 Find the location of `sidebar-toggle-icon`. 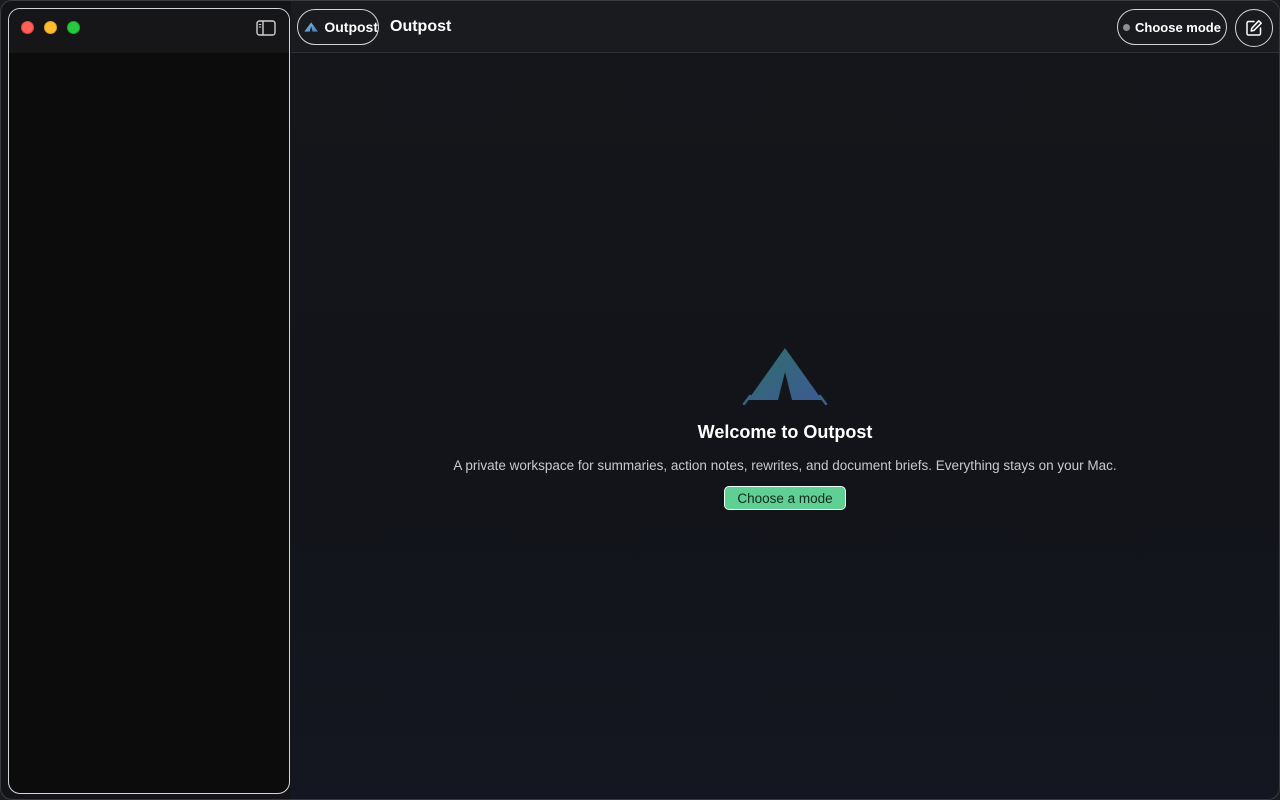

sidebar-toggle-icon is located at coordinates (266, 28).